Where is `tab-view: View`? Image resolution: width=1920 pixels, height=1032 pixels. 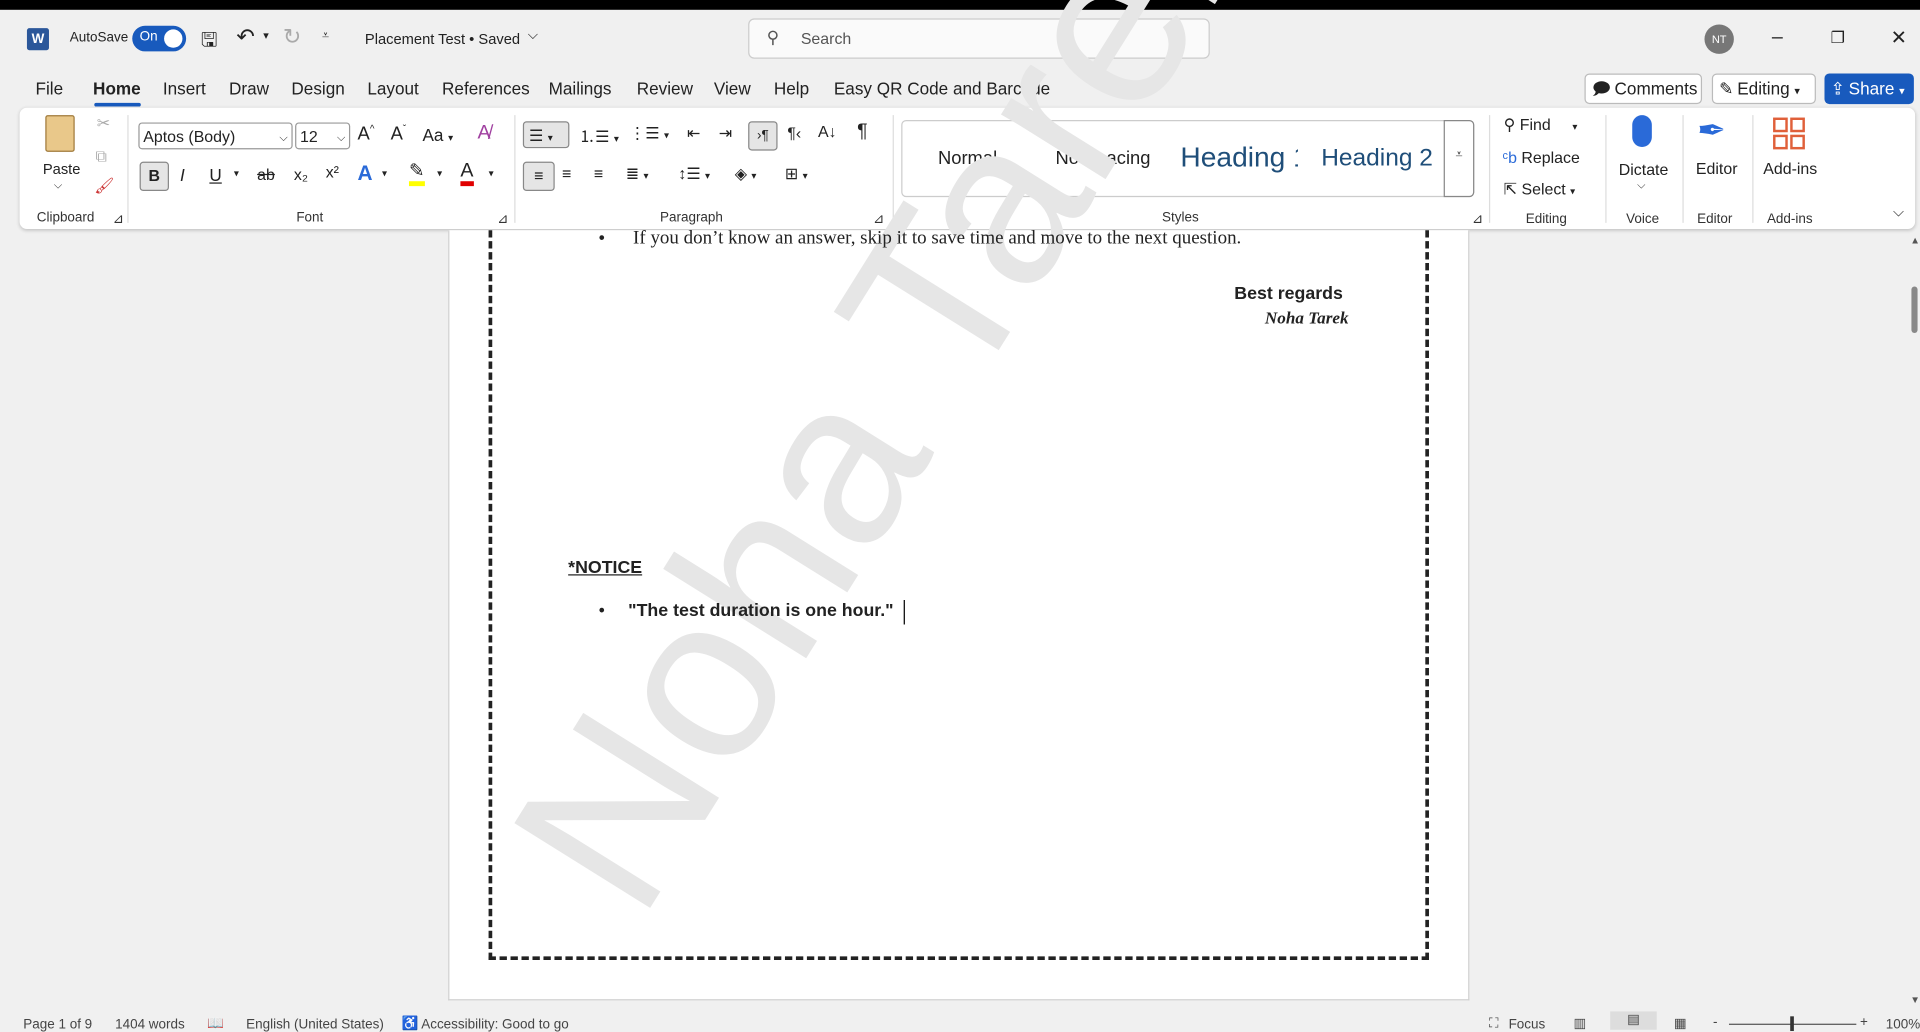 tab-view: View is located at coordinates (732, 88).